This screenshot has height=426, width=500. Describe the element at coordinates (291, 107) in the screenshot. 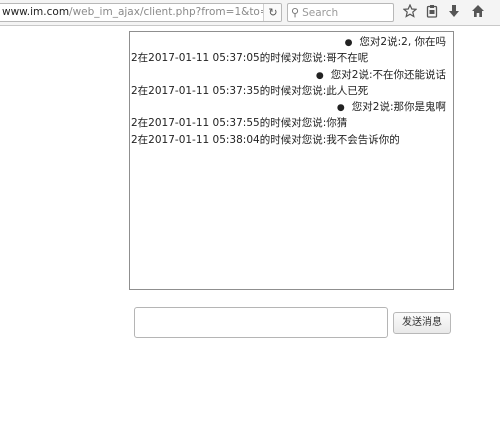

I see `sent-message: ● 您对2说:那你是鬼啊` at that location.